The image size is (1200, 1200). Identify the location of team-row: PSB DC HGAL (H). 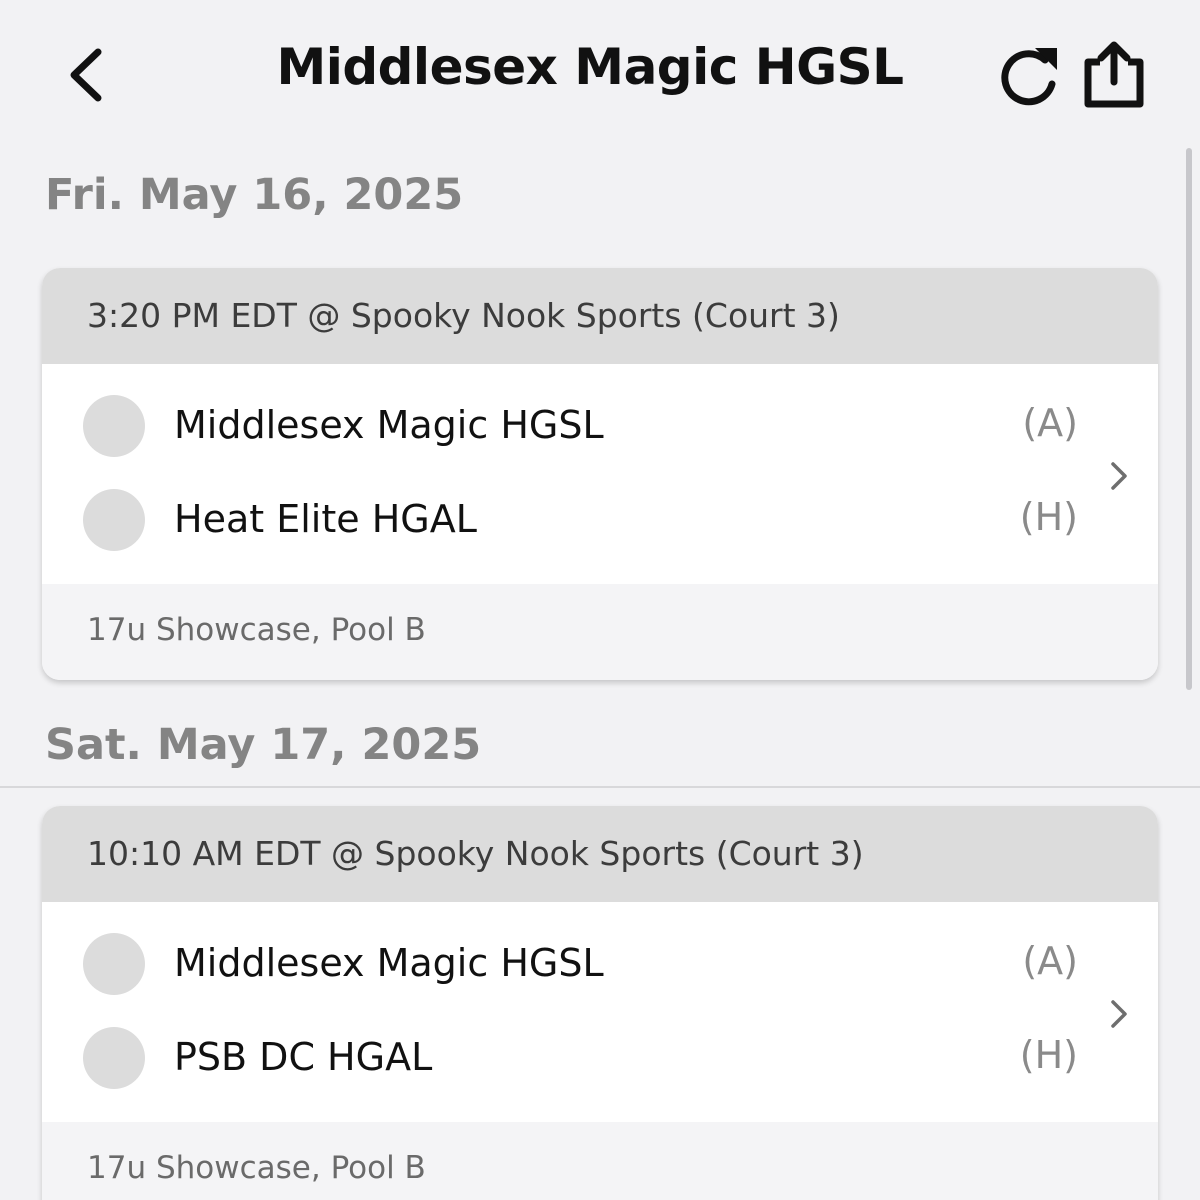
(600, 1059).